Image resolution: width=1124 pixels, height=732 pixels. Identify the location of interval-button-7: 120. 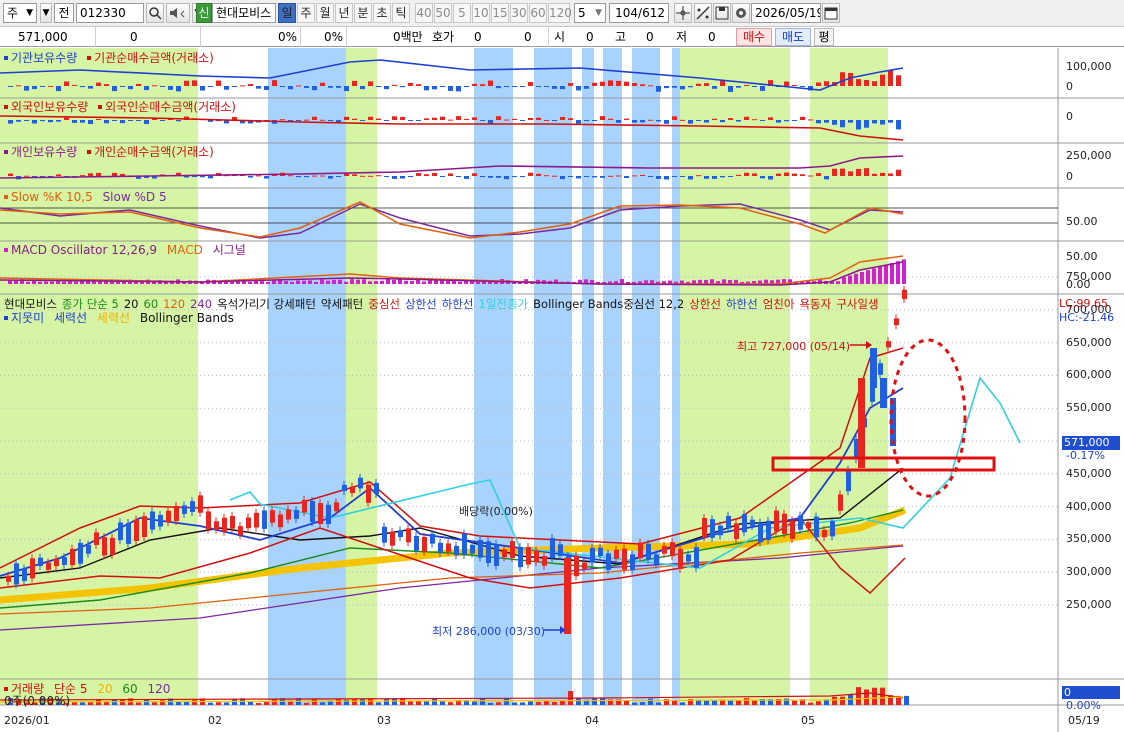
(560, 13).